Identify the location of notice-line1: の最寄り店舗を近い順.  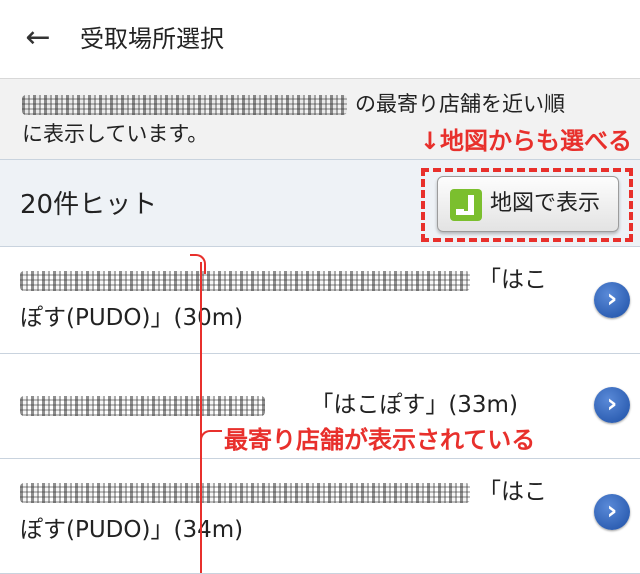
(293, 104).